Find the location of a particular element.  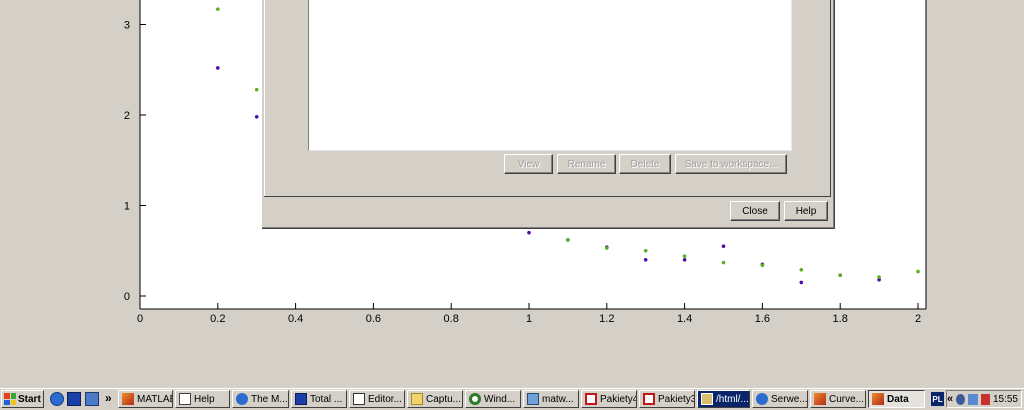

network-tray-icon is located at coordinates (961, 399).